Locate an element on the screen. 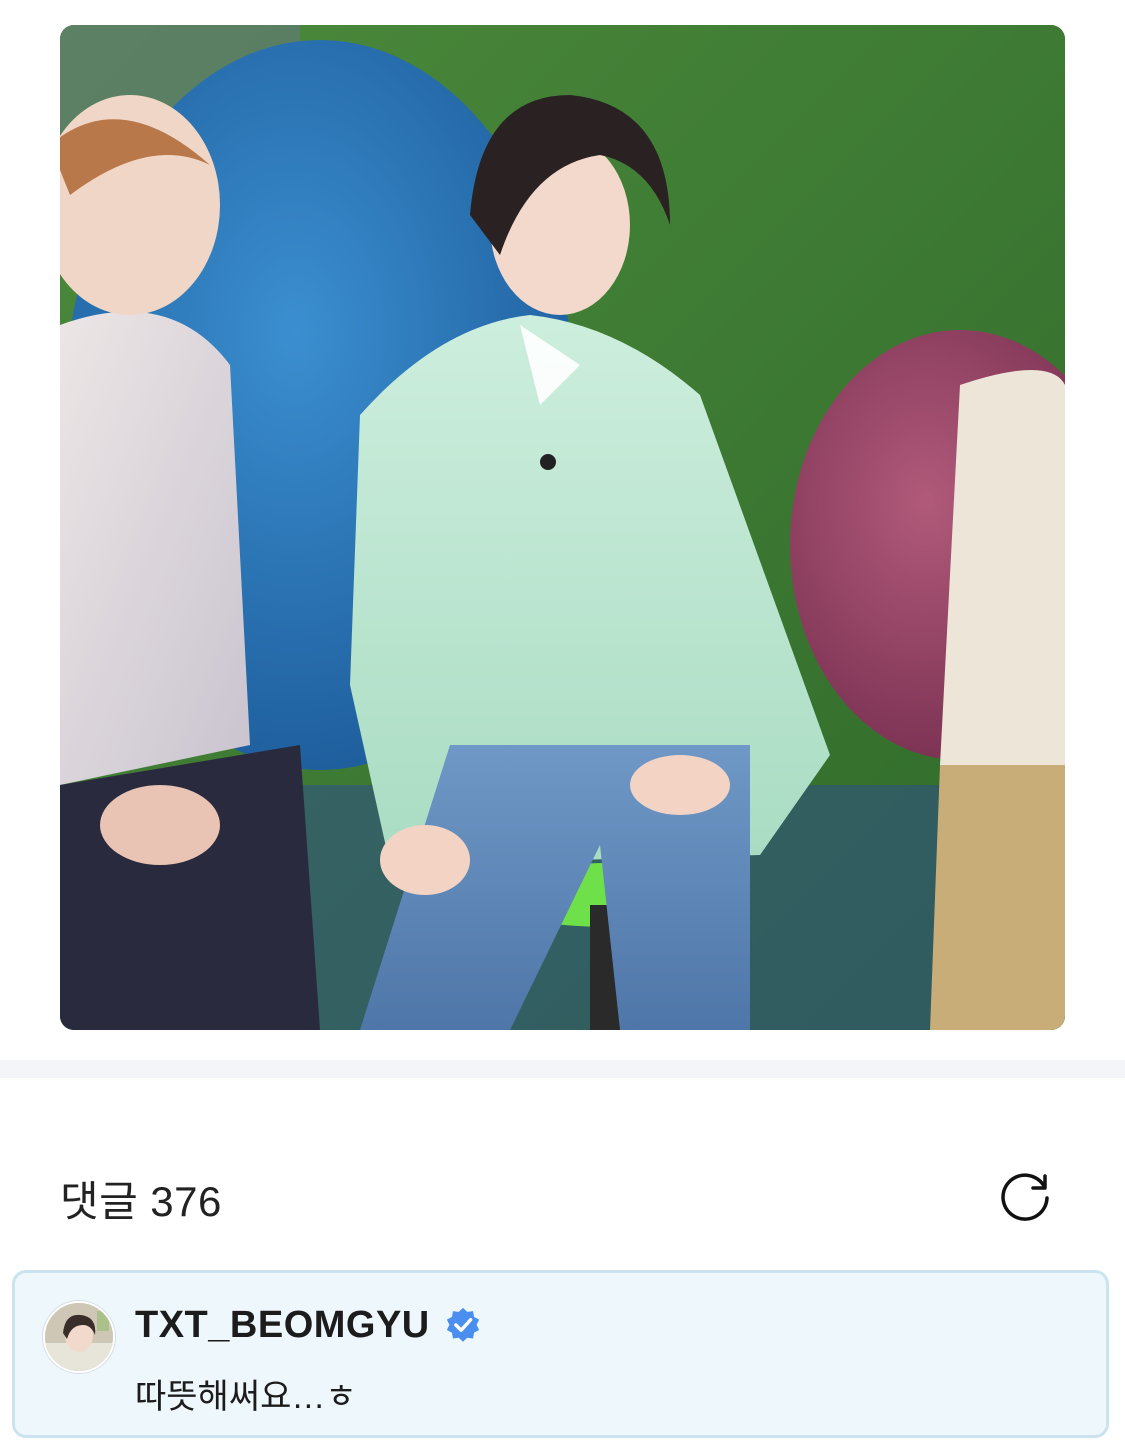  refresh-button is located at coordinates (1025, 1194).